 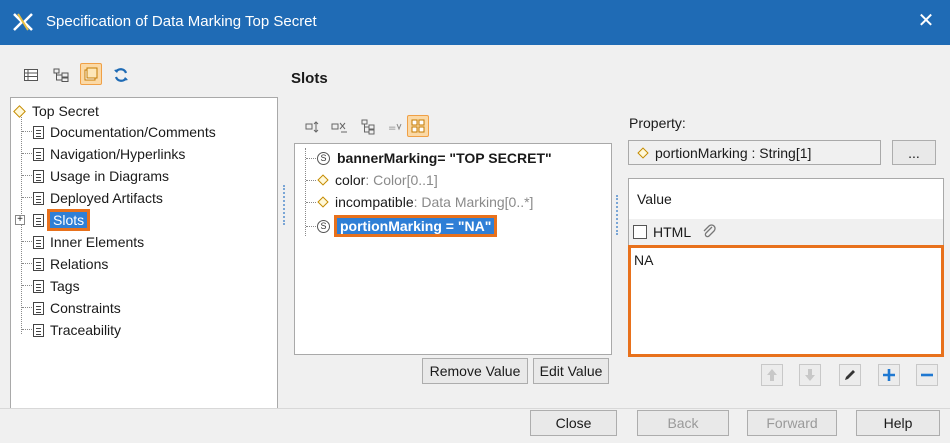 I want to click on forward-button: Forward, so click(x=792, y=423).